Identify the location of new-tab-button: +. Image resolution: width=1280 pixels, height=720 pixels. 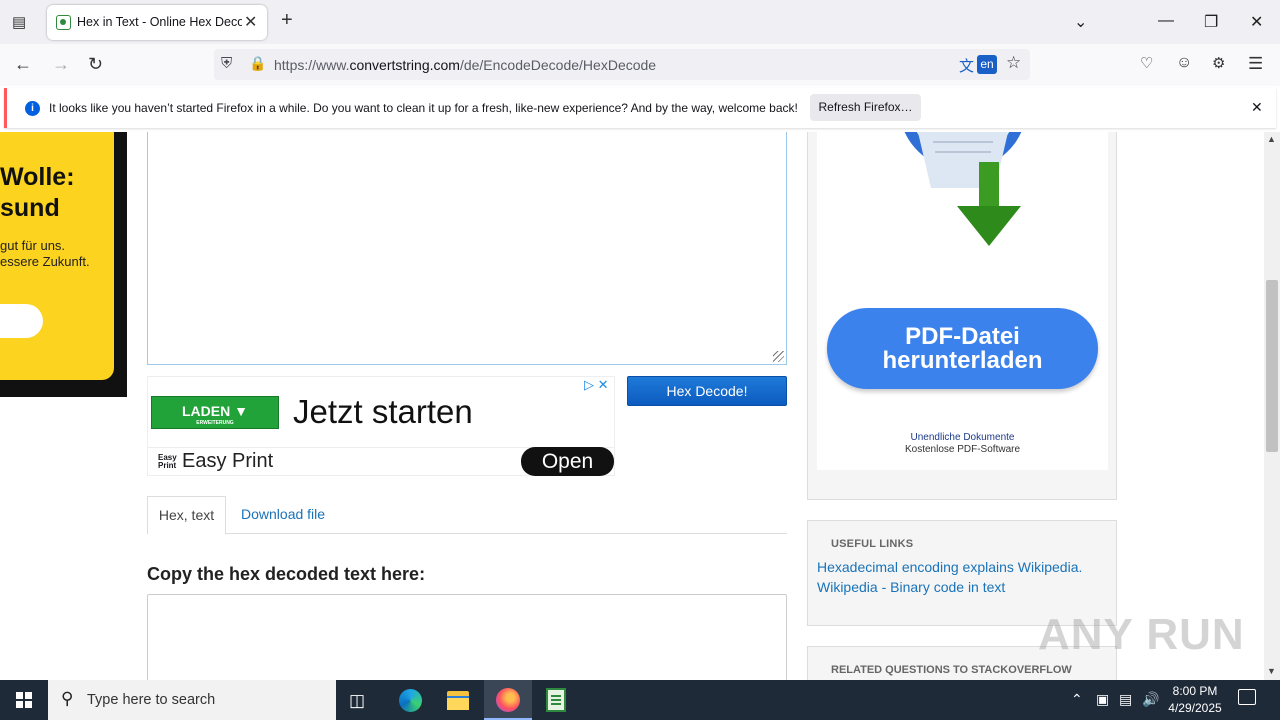
(287, 20).